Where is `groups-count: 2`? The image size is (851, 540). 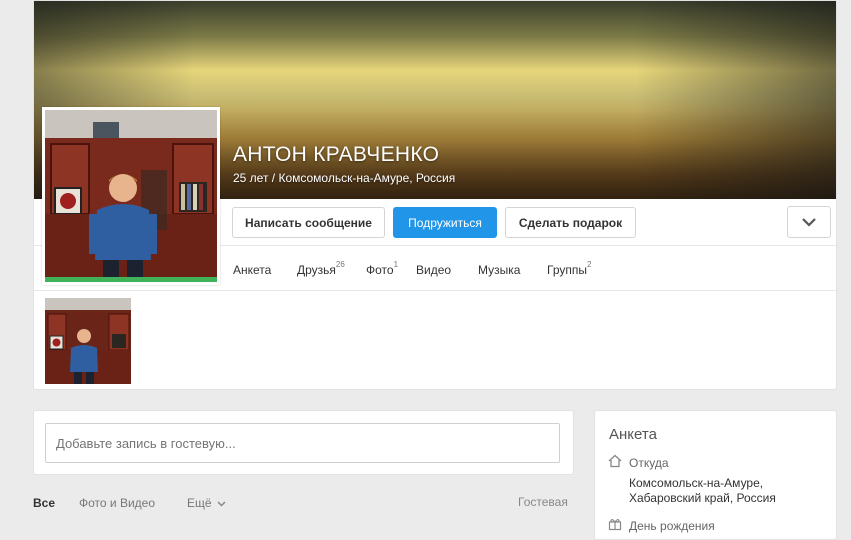 groups-count: 2 is located at coordinates (589, 264).